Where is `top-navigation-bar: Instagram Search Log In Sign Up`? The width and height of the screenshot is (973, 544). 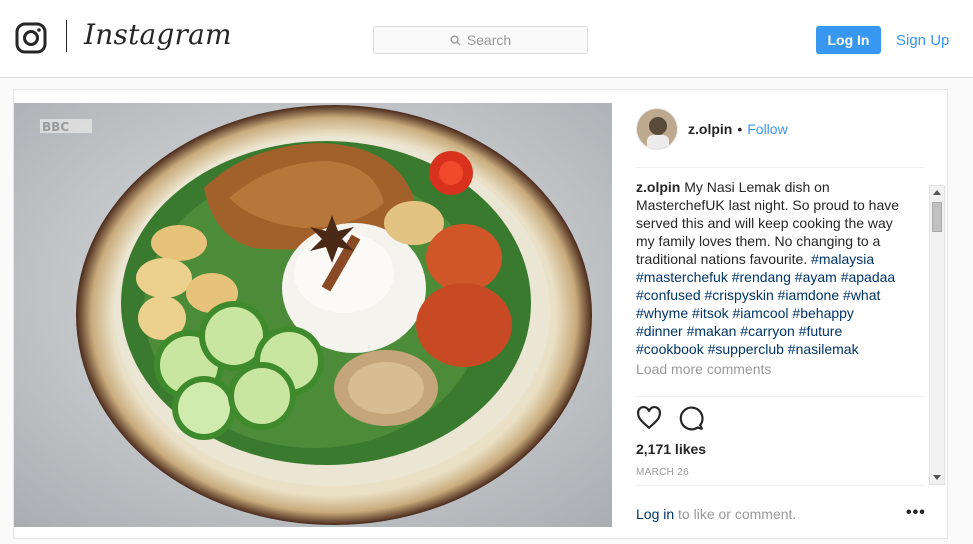 top-navigation-bar: Instagram Search Log In Sign Up is located at coordinates (486, 39).